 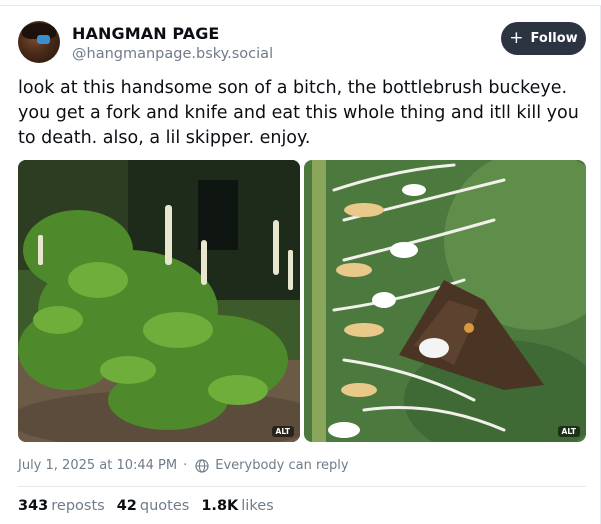 What do you see at coordinates (33, 506) in the screenshot?
I see `reposts-count: 343` at bounding box center [33, 506].